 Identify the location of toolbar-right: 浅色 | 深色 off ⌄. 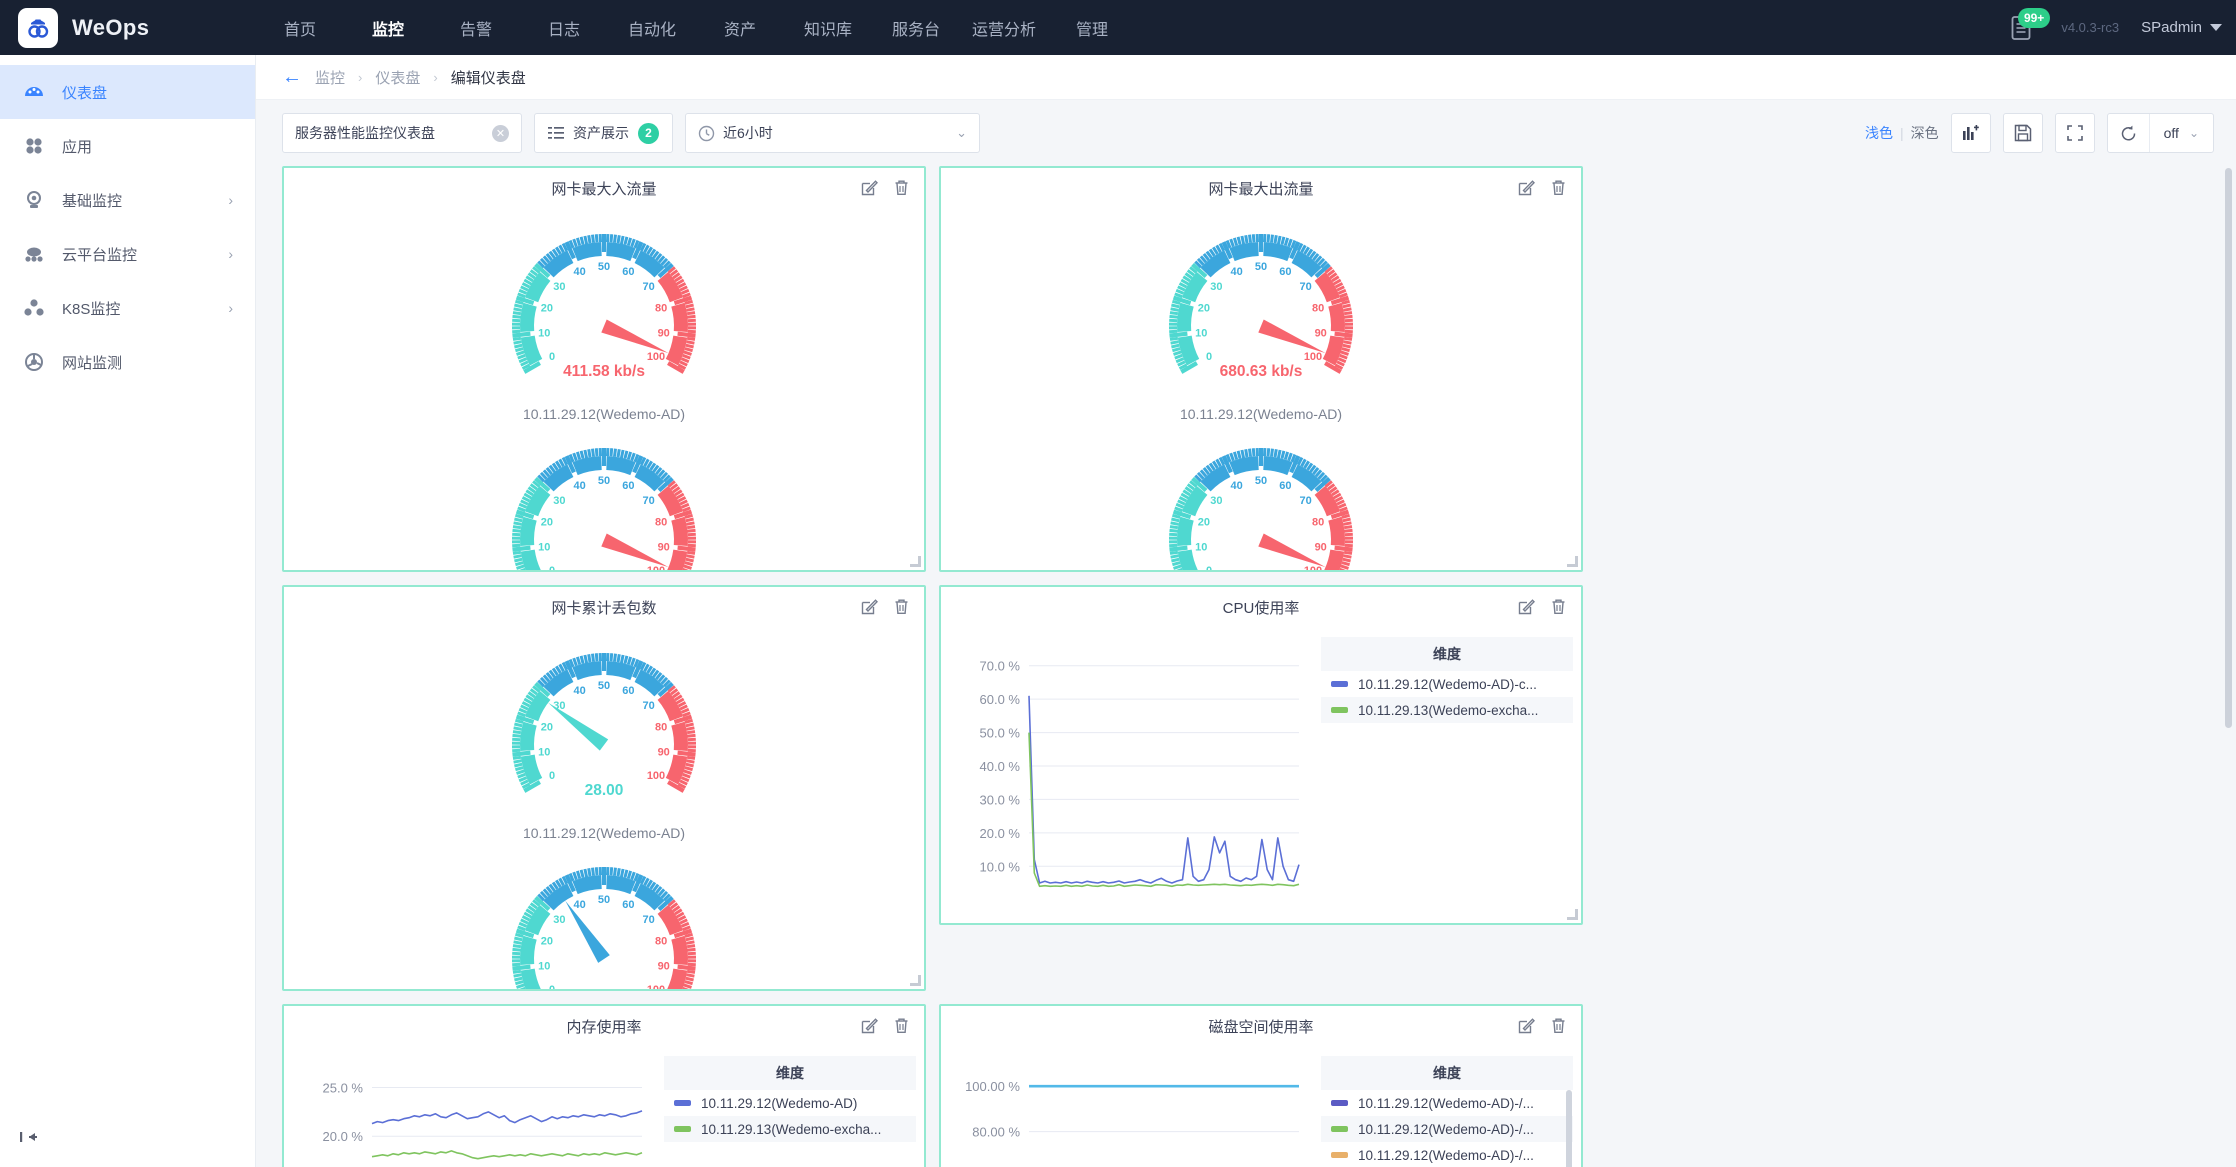
(2039, 133).